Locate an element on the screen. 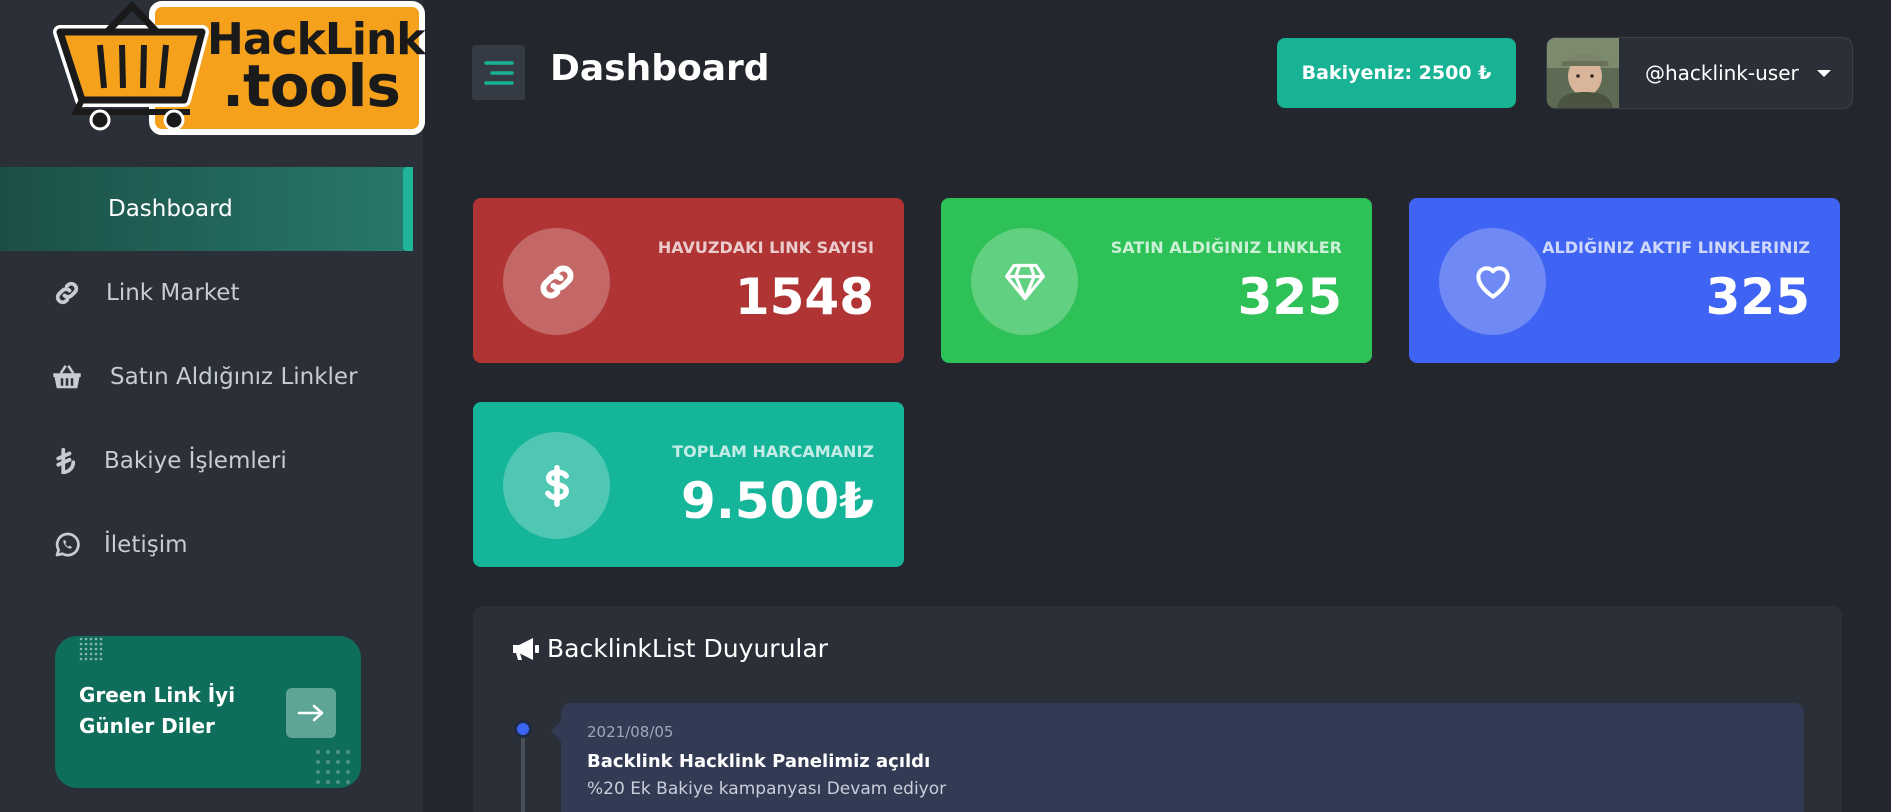  announcement-title: Backlink Hacklink Panelimiz açıldı is located at coordinates (759, 761).